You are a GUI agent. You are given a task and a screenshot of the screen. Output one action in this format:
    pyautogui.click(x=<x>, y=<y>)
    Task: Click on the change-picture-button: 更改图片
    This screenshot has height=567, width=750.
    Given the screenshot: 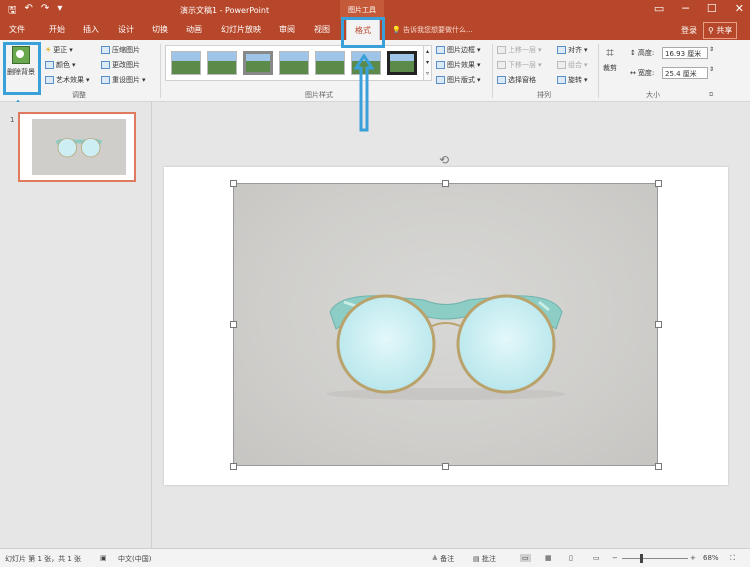 What is the action you would take?
    pyautogui.click(x=120, y=65)
    